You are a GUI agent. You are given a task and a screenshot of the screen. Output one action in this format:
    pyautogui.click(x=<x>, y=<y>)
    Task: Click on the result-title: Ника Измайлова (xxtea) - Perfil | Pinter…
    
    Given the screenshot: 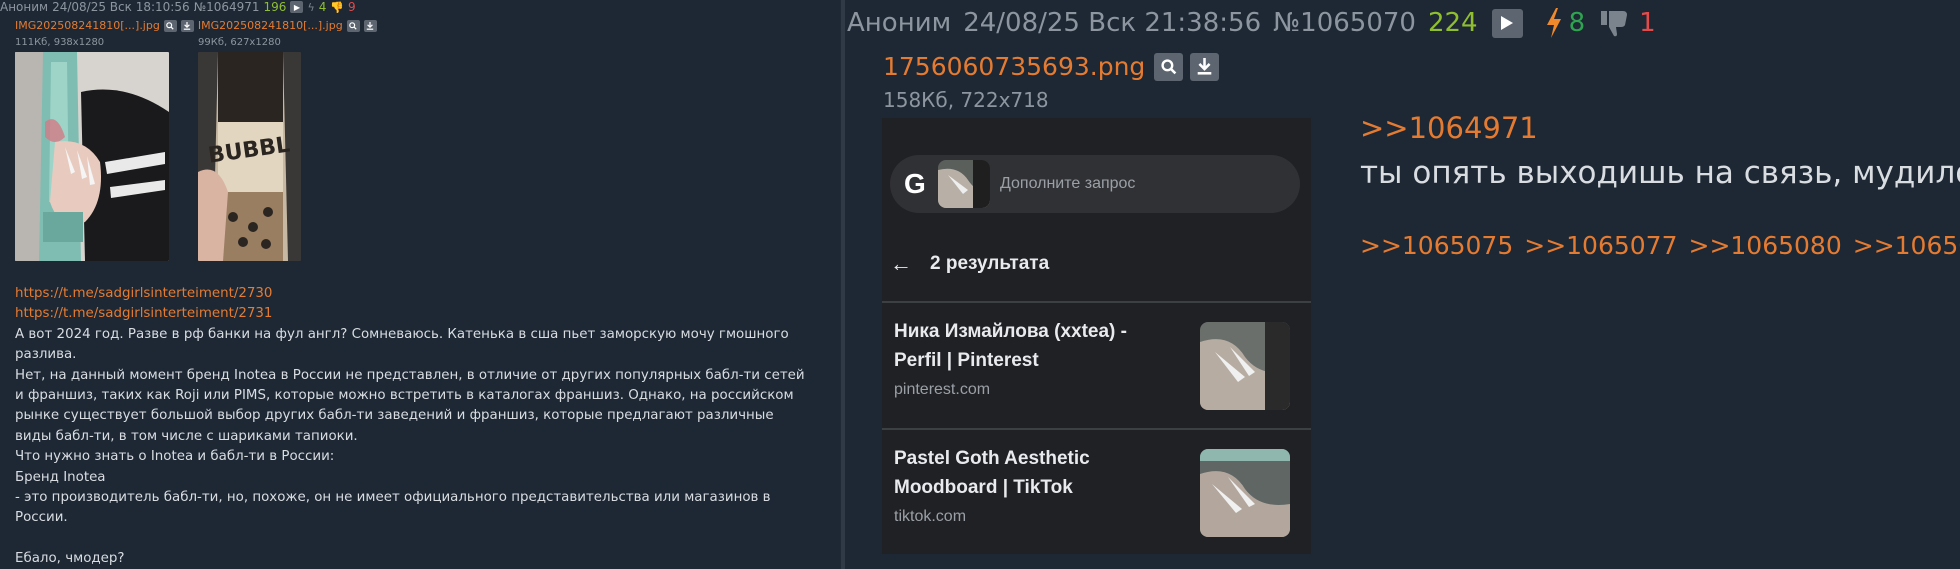 What is the action you would take?
    pyautogui.click(x=1010, y=346)
    